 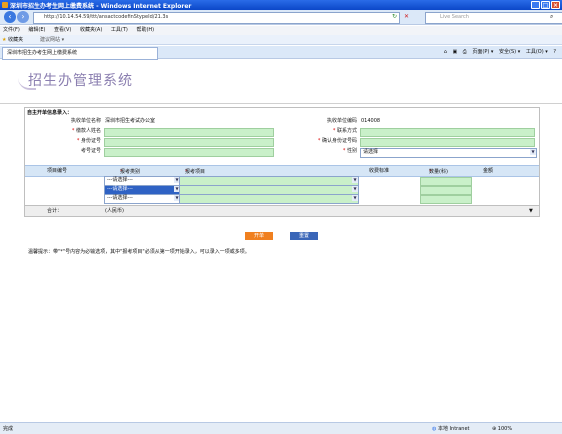 What do you see at coordinates (282, 152) in the screenshot?
I see `form-row-exam: 考号证号 * 性别 请选择 ▼` at bounding box center [282, 152].